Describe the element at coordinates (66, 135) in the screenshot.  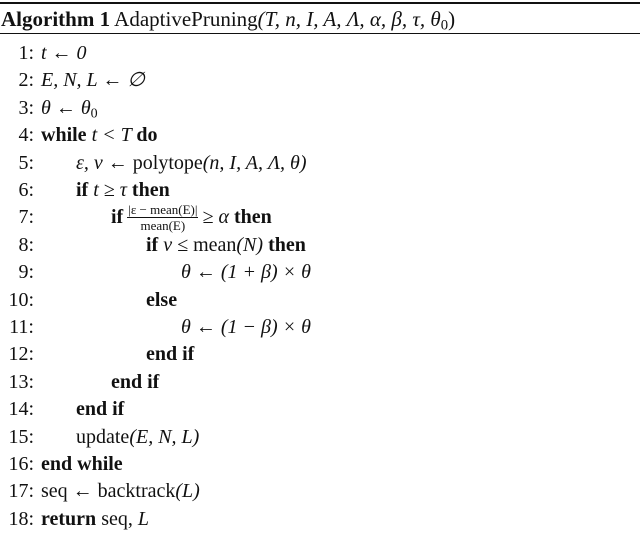
I see `keyword: while` at that location.